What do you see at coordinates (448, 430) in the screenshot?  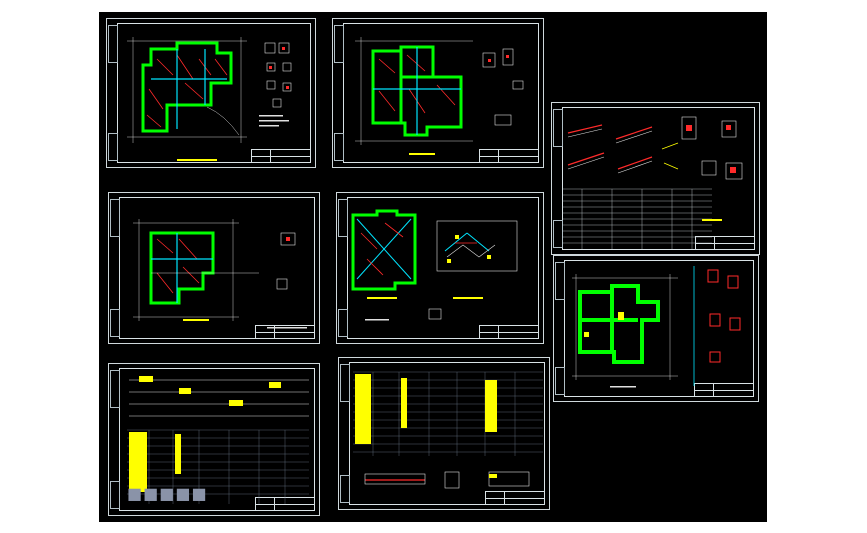 I see `schedule-graphic` at bounding box center [448, 430].